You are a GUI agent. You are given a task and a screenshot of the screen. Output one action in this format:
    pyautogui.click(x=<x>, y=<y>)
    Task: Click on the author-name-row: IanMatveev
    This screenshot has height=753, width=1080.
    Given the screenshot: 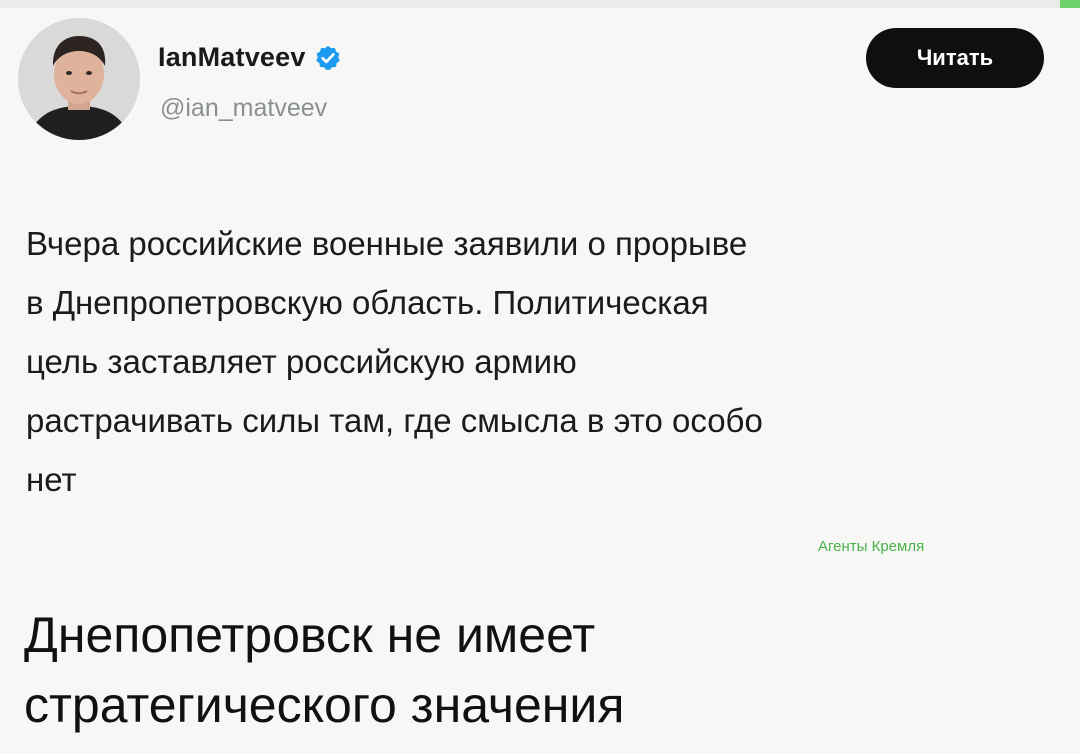 What is the action you would take?
    pyautogui.click(x=250, y=57)
    